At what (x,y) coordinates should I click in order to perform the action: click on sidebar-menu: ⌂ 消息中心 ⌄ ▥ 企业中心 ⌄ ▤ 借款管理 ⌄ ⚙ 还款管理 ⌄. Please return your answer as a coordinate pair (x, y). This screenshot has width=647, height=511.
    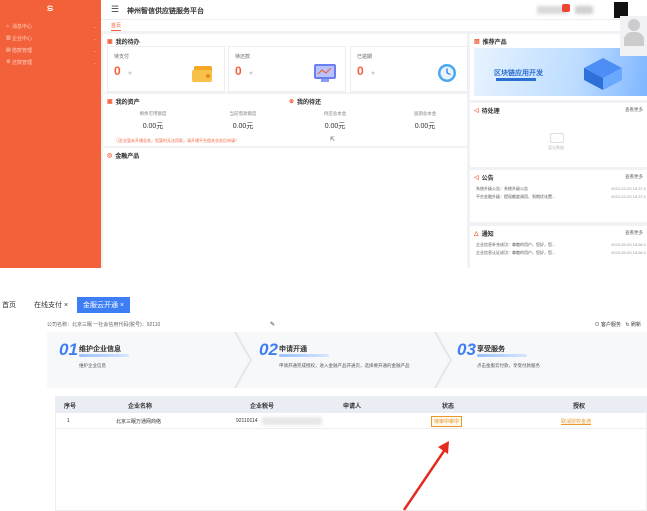
    Looking at the image, I should click on (50, 44).